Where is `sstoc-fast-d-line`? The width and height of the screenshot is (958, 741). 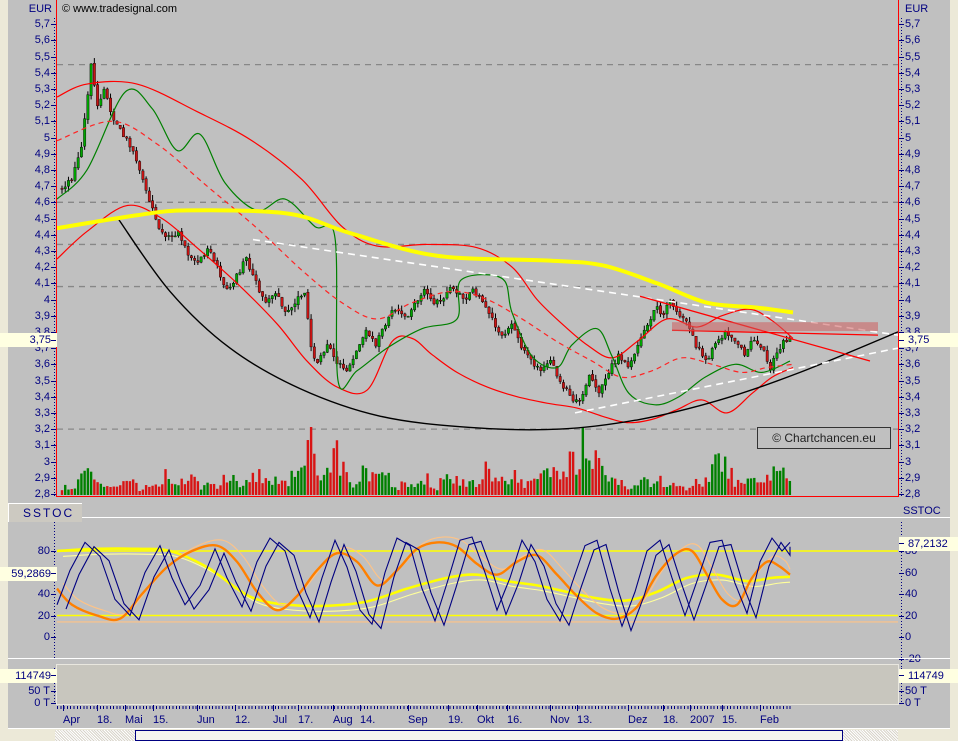
sstoc-fast-d-line is located at coordinates (428, 586).